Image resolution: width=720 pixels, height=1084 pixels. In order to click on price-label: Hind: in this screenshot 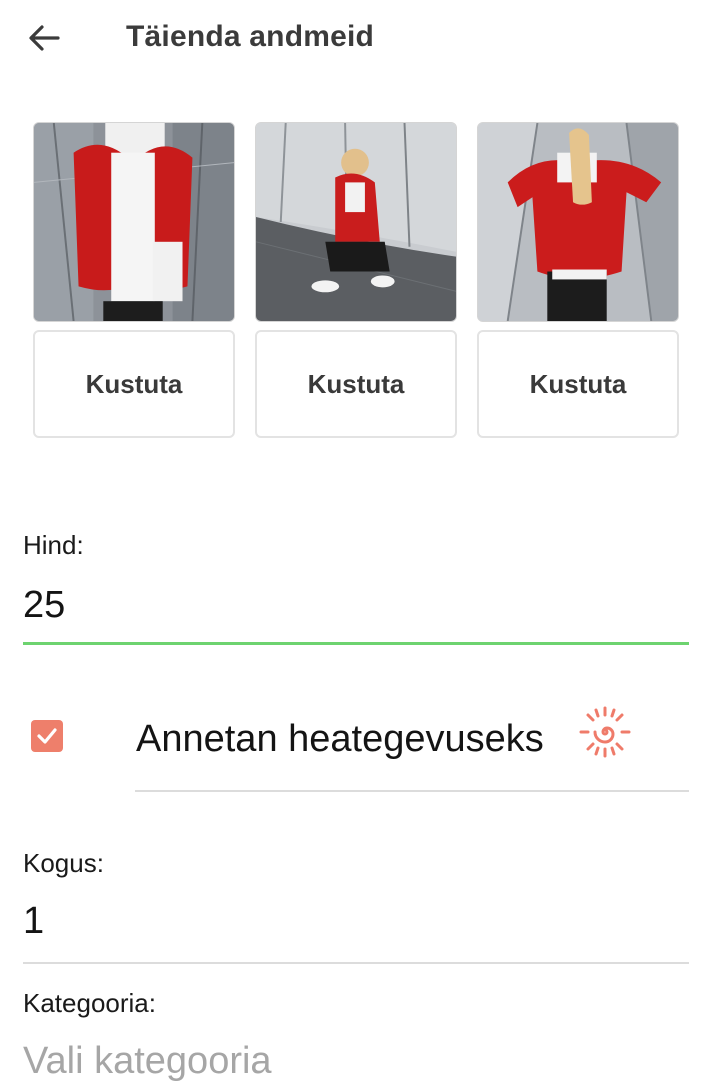, I will do `click(53, 545)`.